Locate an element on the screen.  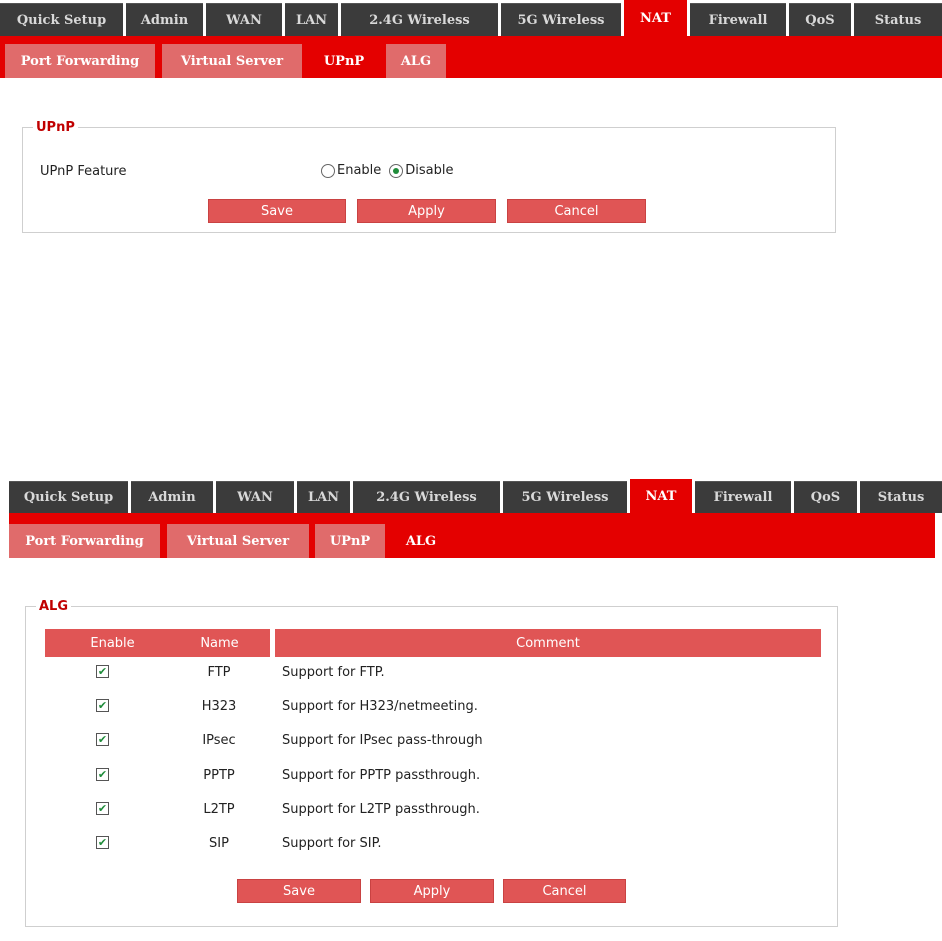
alg-save-button: Save is located at coordinates (299, 891).